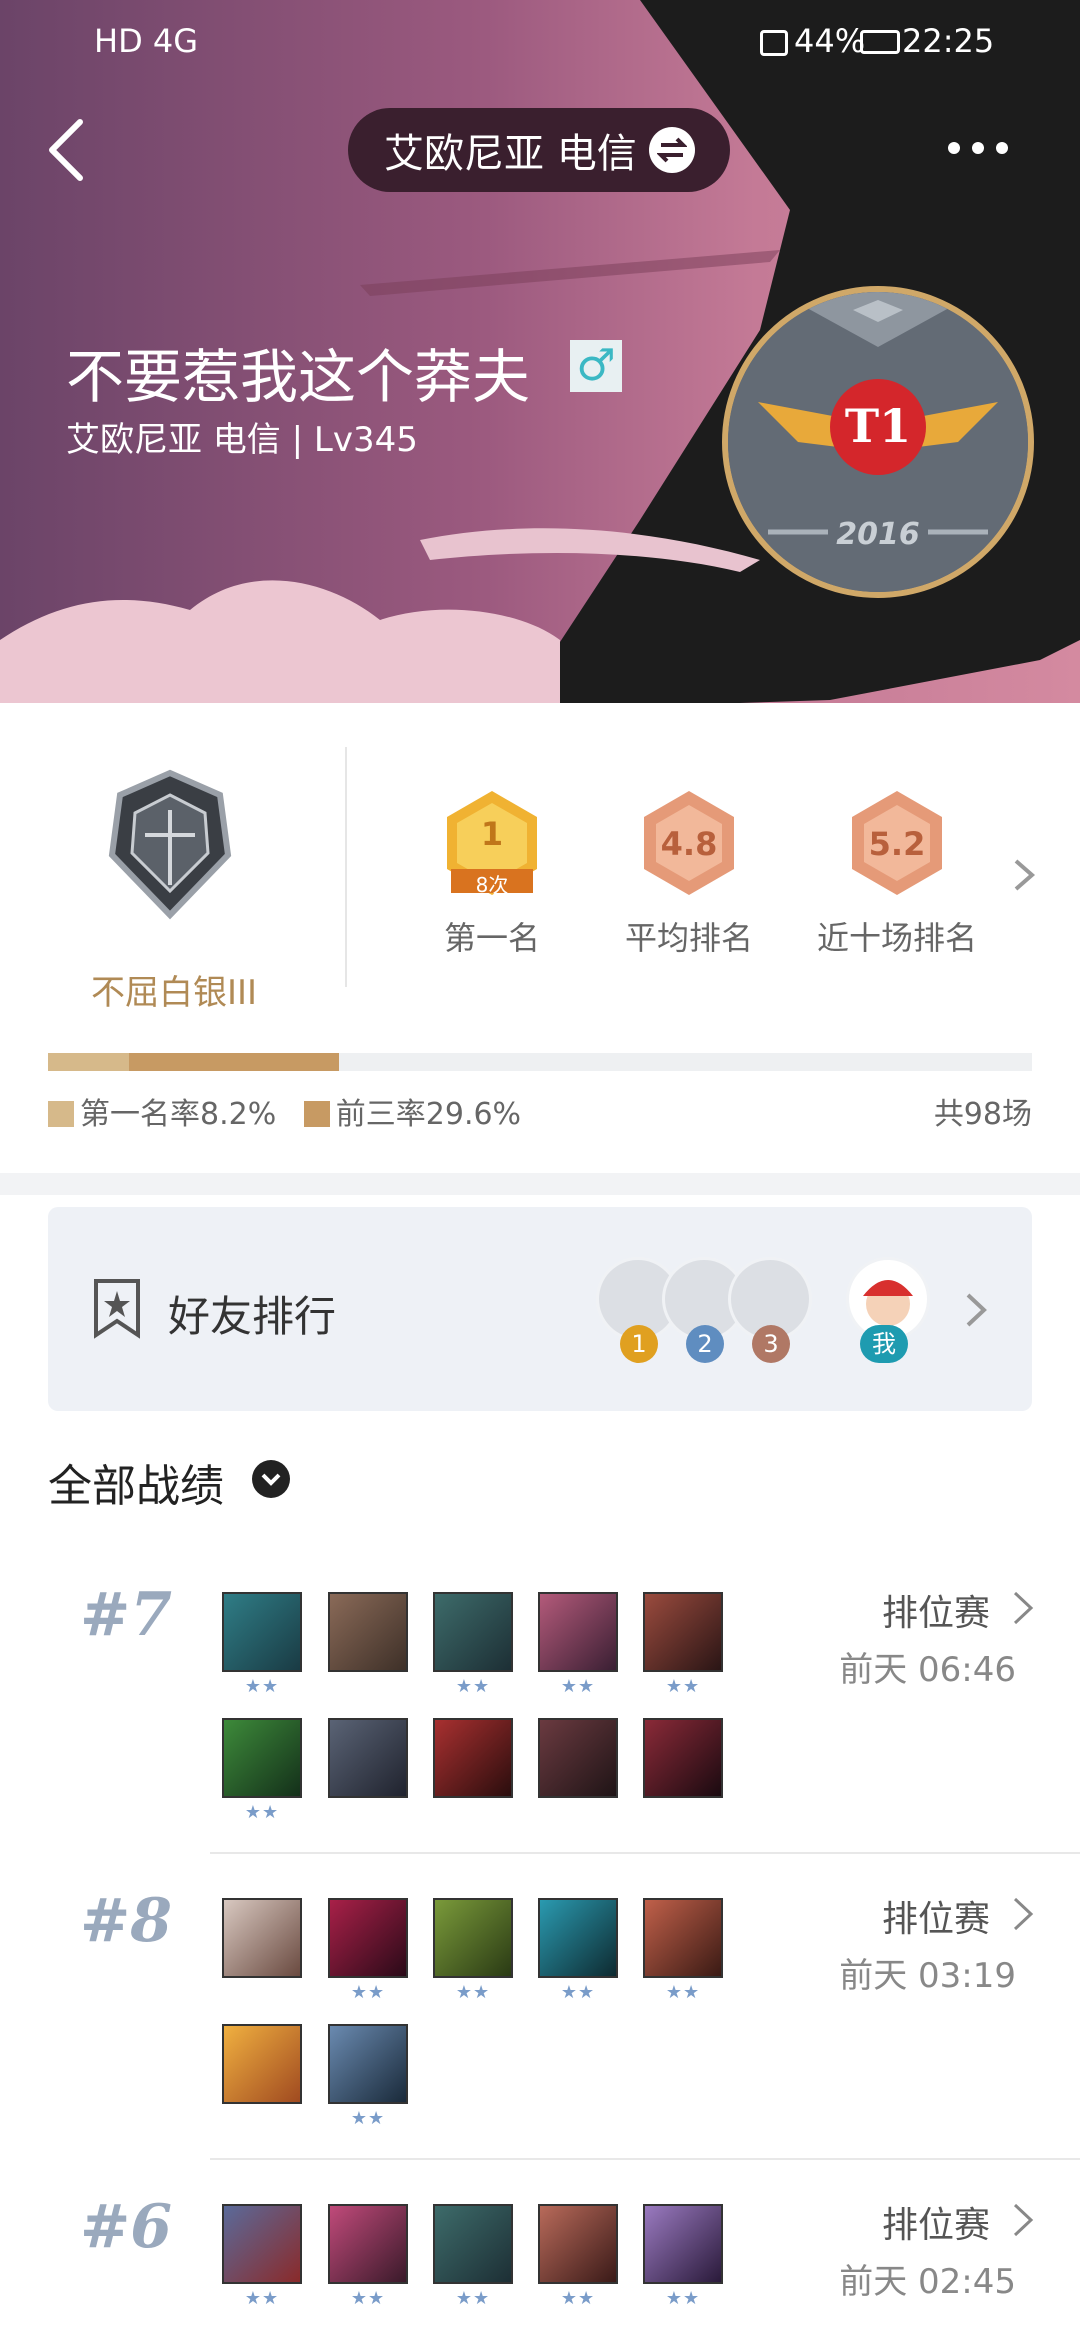 Image resolution: width=1080 pixels, height=2340 pixels. I want to click on avg-rank: 4.8, so click(689, 844).